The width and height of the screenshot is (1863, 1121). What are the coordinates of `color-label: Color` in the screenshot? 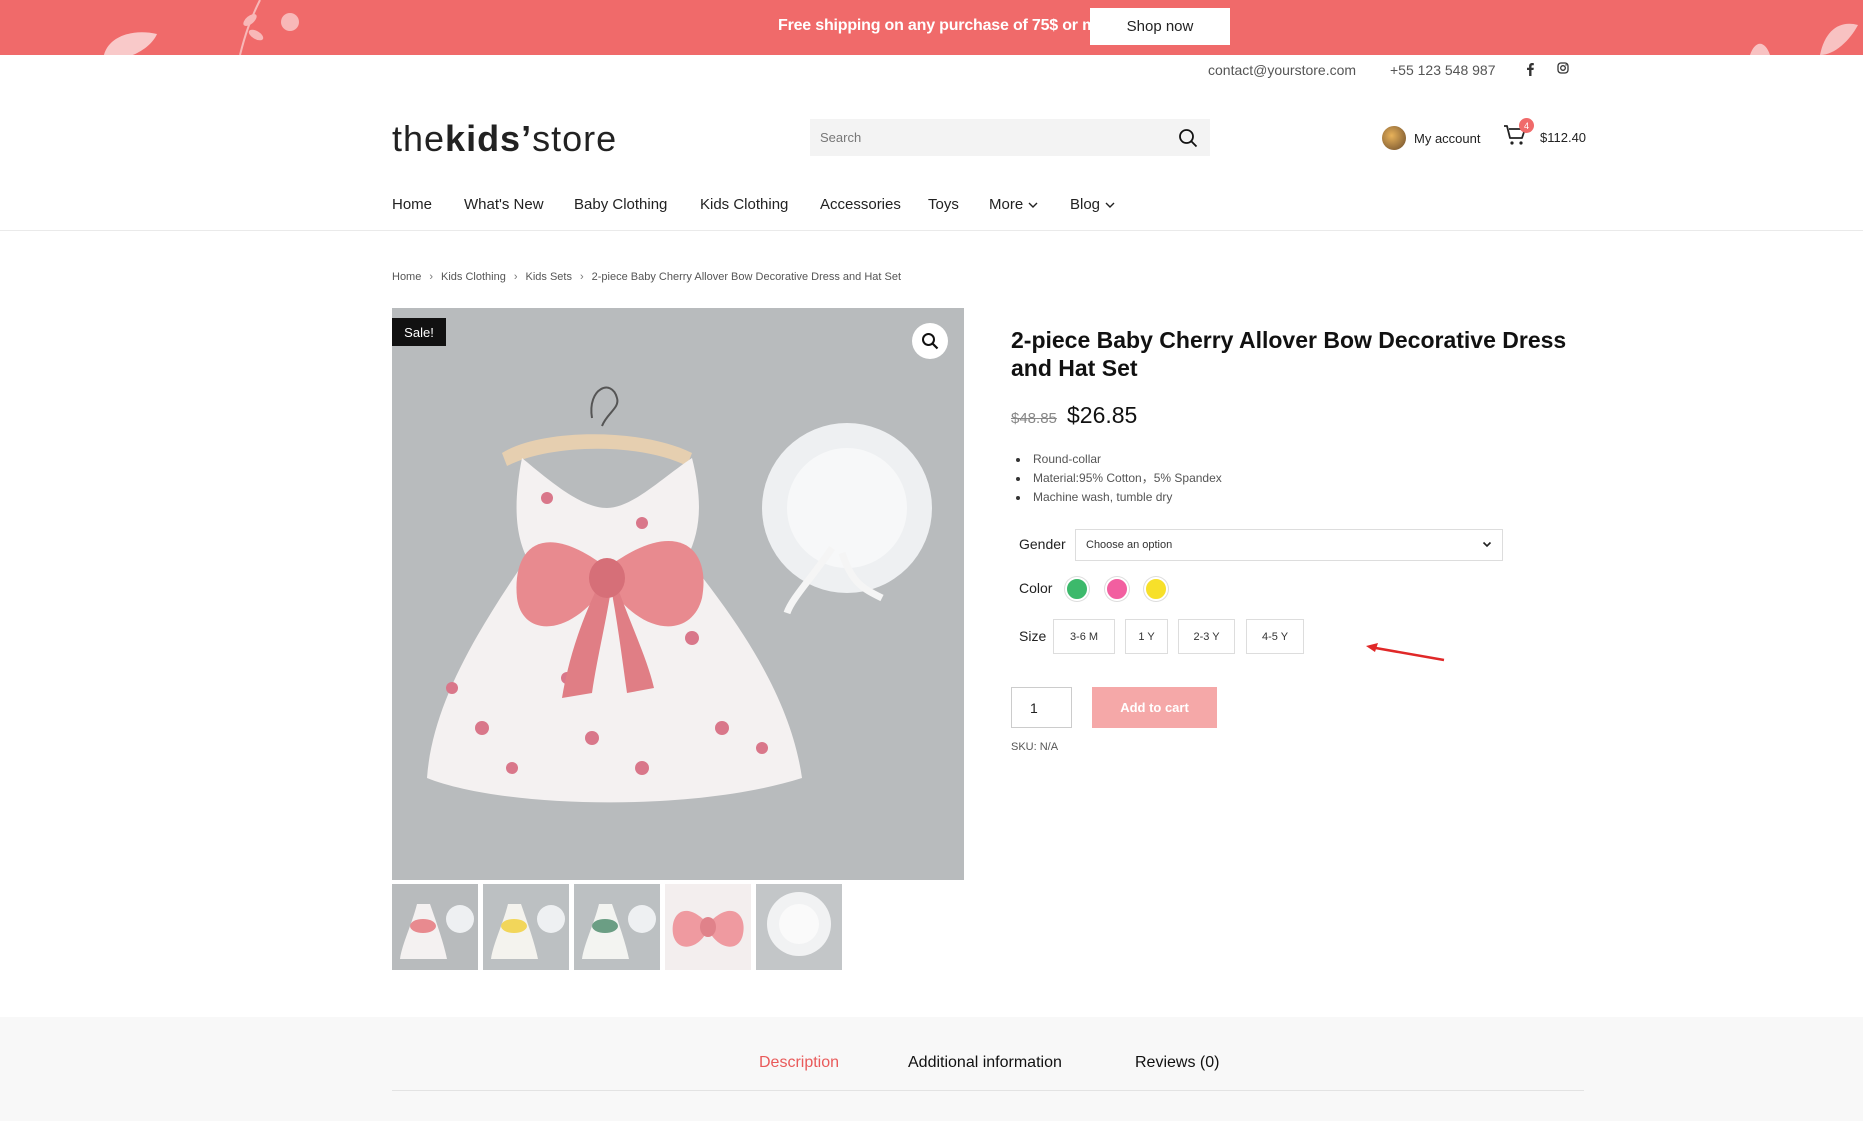 It's located at (1036, 588).